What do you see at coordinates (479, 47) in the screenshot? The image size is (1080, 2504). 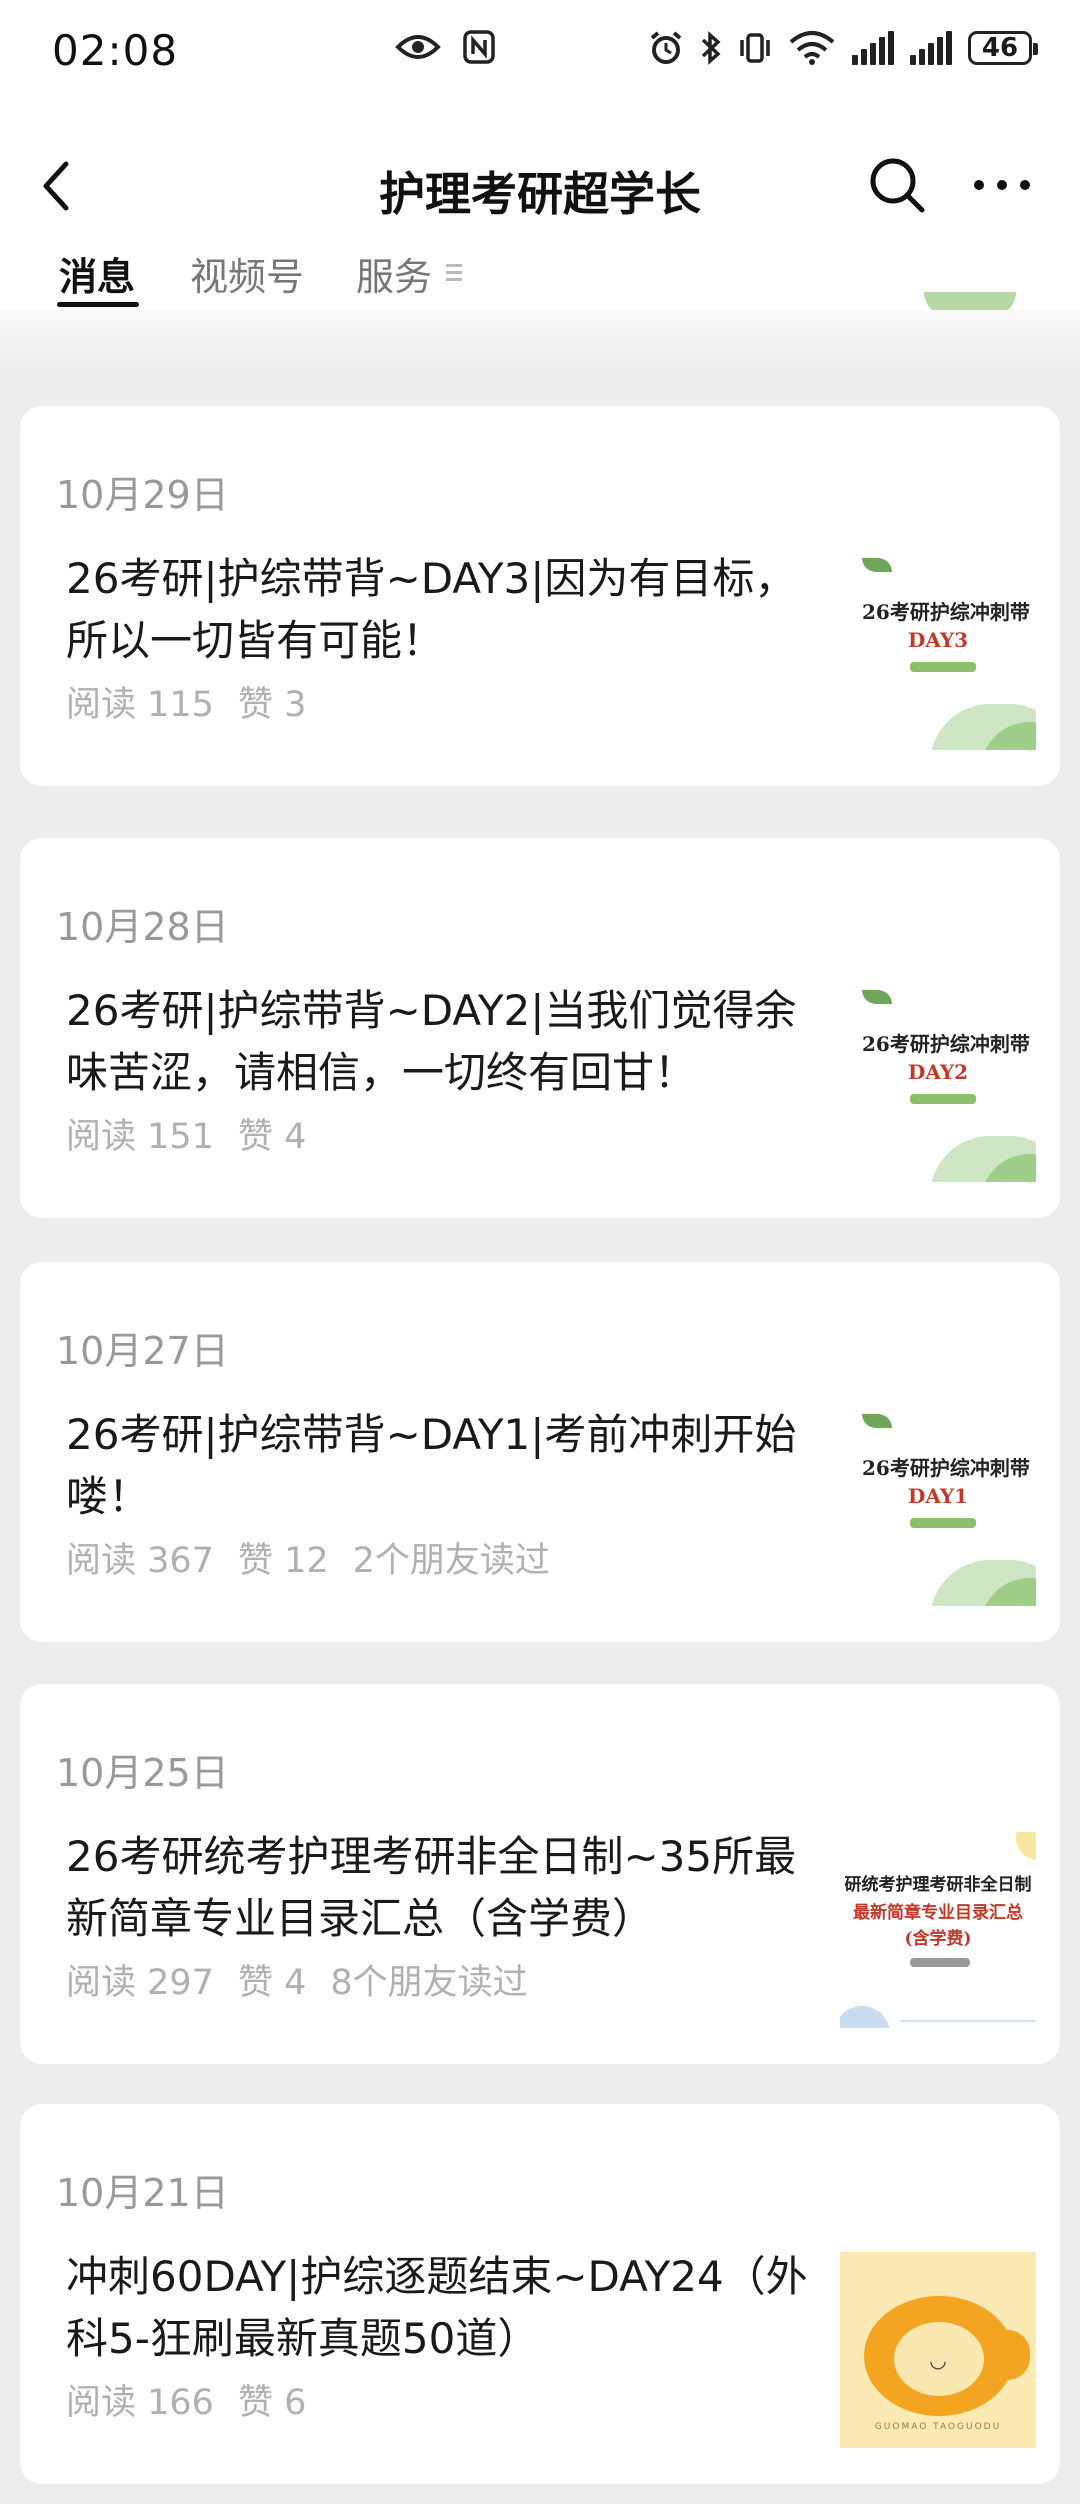 I see `nfc-icon` at bounding box center [479, 47].